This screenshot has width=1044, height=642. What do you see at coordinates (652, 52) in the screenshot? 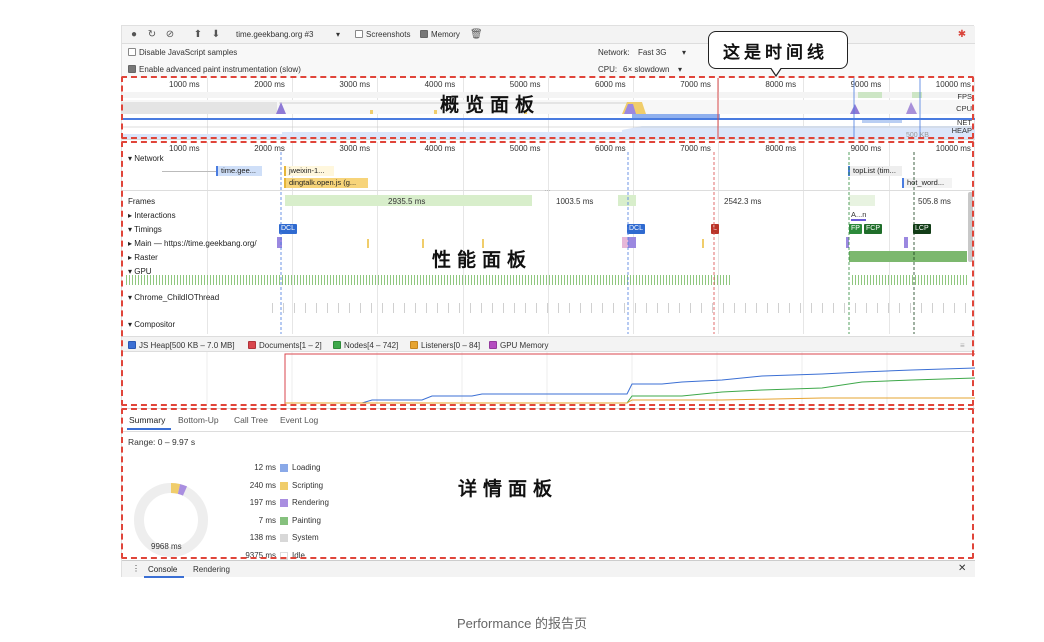
I see `network-throttle-select: Fast 3G` at bounding box center [652, 52].